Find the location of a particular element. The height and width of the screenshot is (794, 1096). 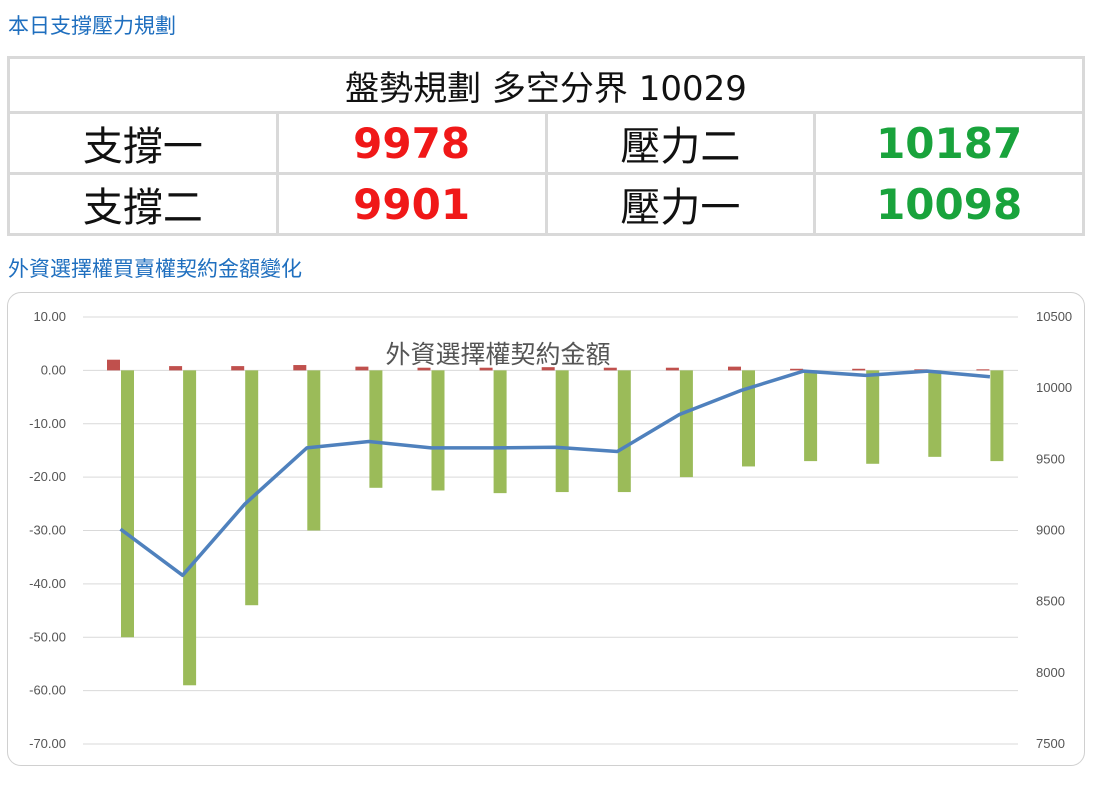

plan-section-title: 本日支撐壓力規劃 is located at coordinates (92, 26).